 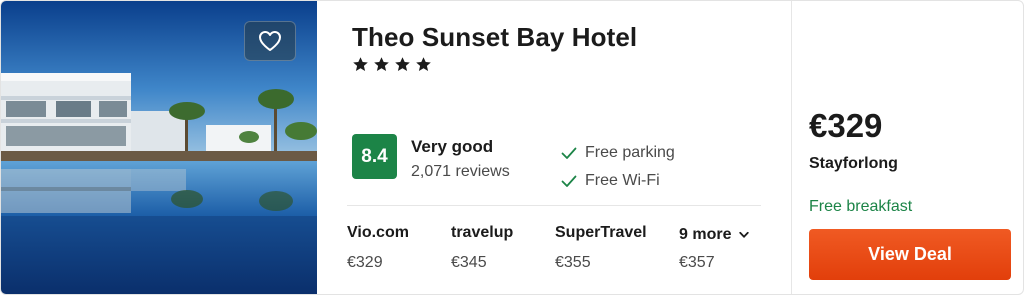 I want to click on provider-name: SuperTravel, so click(x=601, y=232).